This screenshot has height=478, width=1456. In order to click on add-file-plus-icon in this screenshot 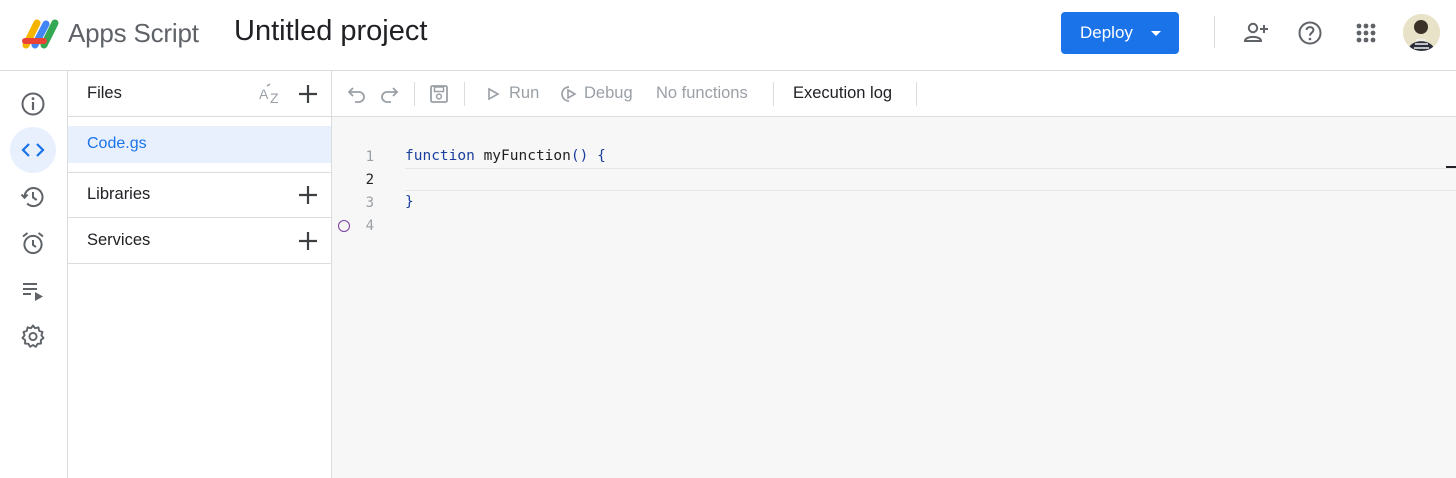, I will do `click(308, 94)`.